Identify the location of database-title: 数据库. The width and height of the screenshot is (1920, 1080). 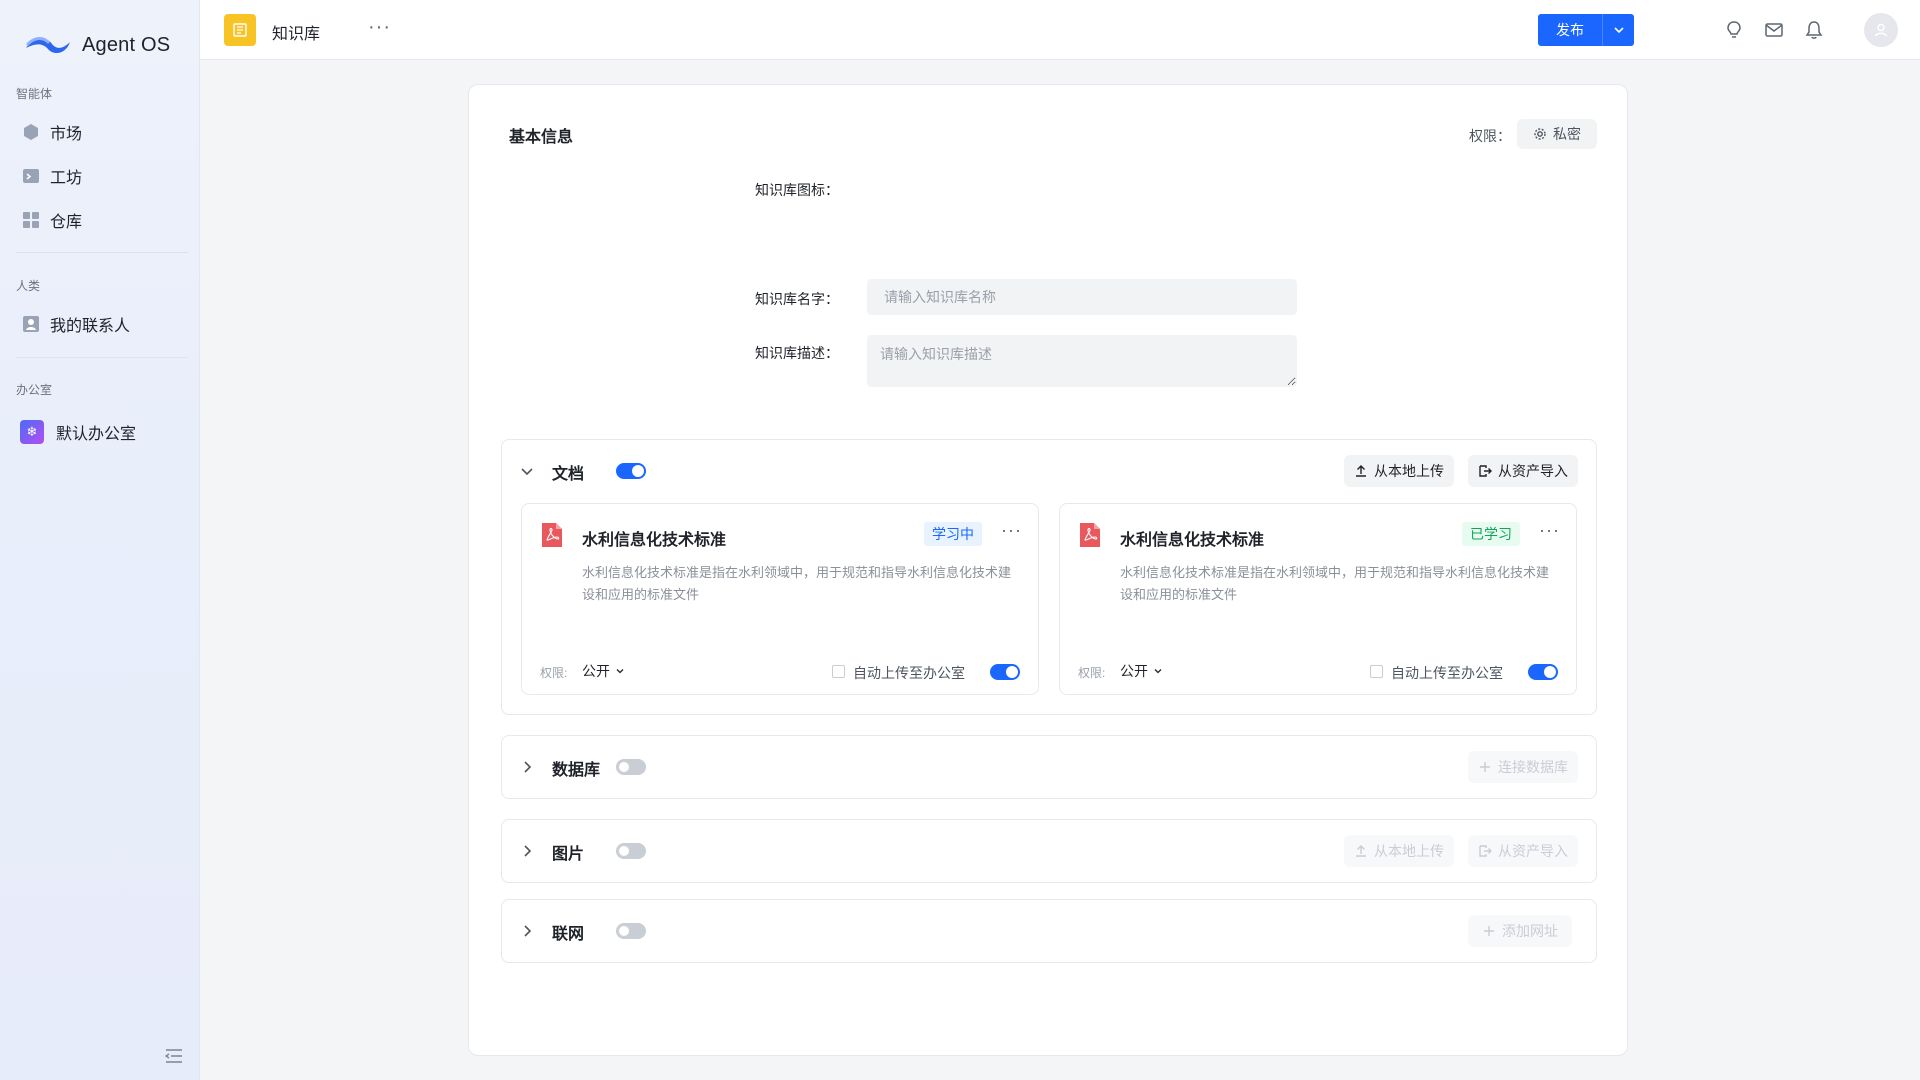
(576, 770).